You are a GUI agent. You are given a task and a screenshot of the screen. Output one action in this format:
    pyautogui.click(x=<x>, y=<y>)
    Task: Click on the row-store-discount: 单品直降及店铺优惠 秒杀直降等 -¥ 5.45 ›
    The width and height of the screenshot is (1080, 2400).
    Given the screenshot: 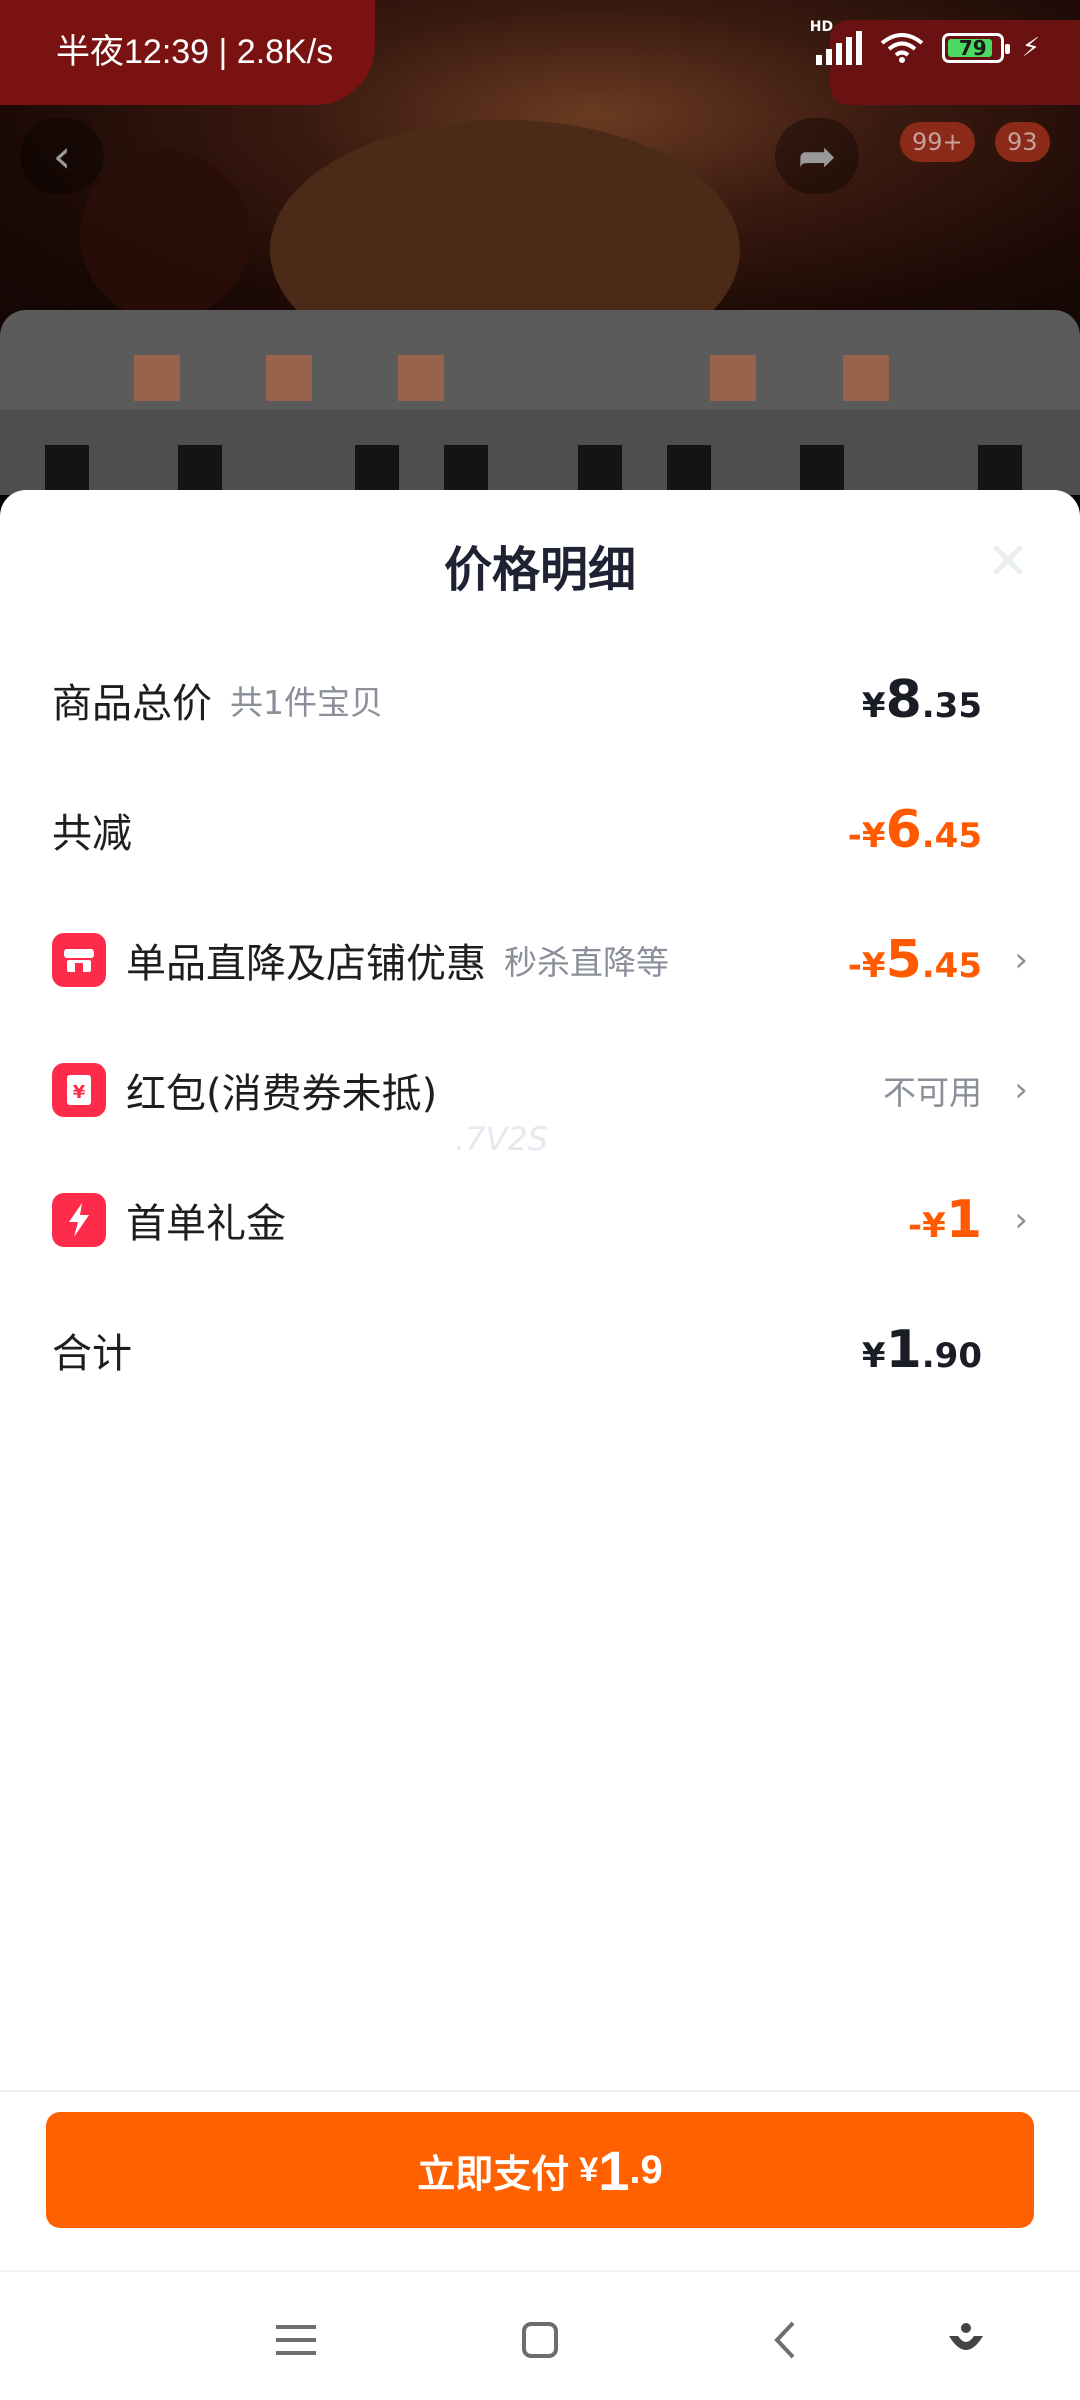 What is the action you would take?
    pyautogui.click(x=540, y=960)
    